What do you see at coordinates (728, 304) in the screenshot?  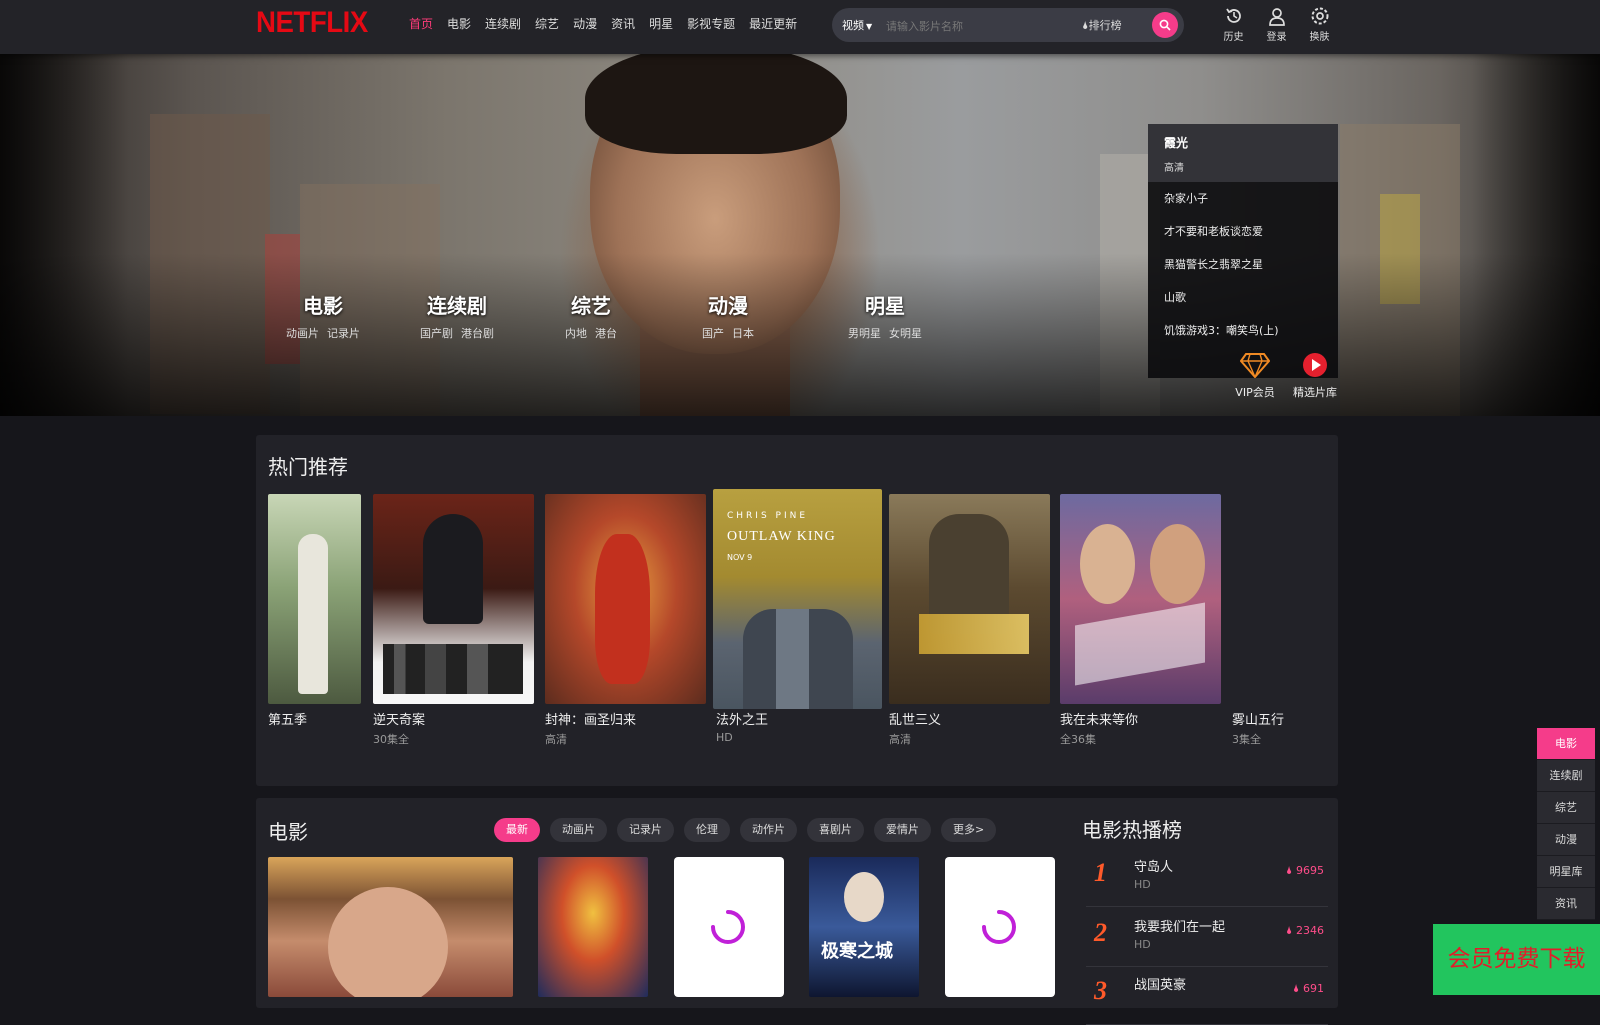 I see `banner-cat-title: 动漫` at bounding box center [728, 304].